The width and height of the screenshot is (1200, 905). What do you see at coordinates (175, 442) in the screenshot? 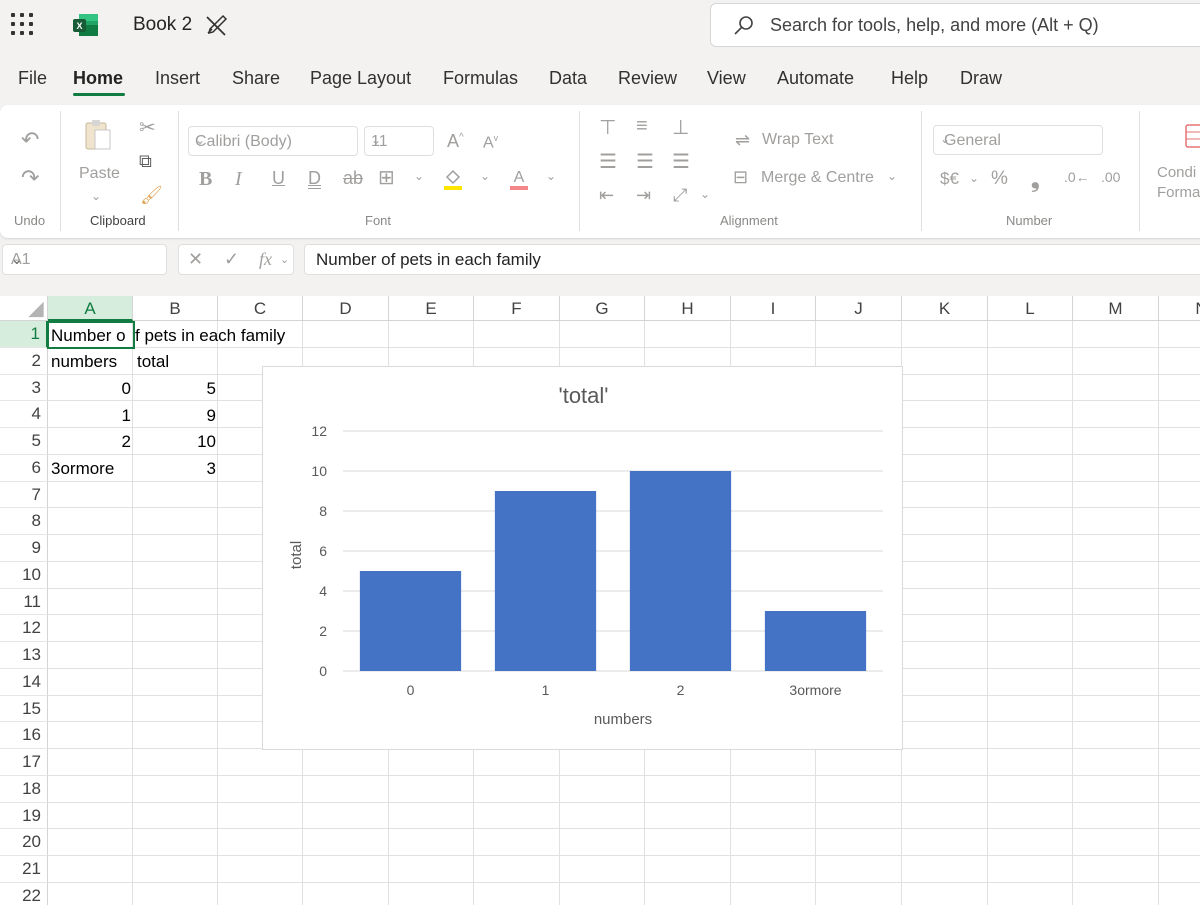
I see `cell-b5: 10` at bounding box center [175, 442].